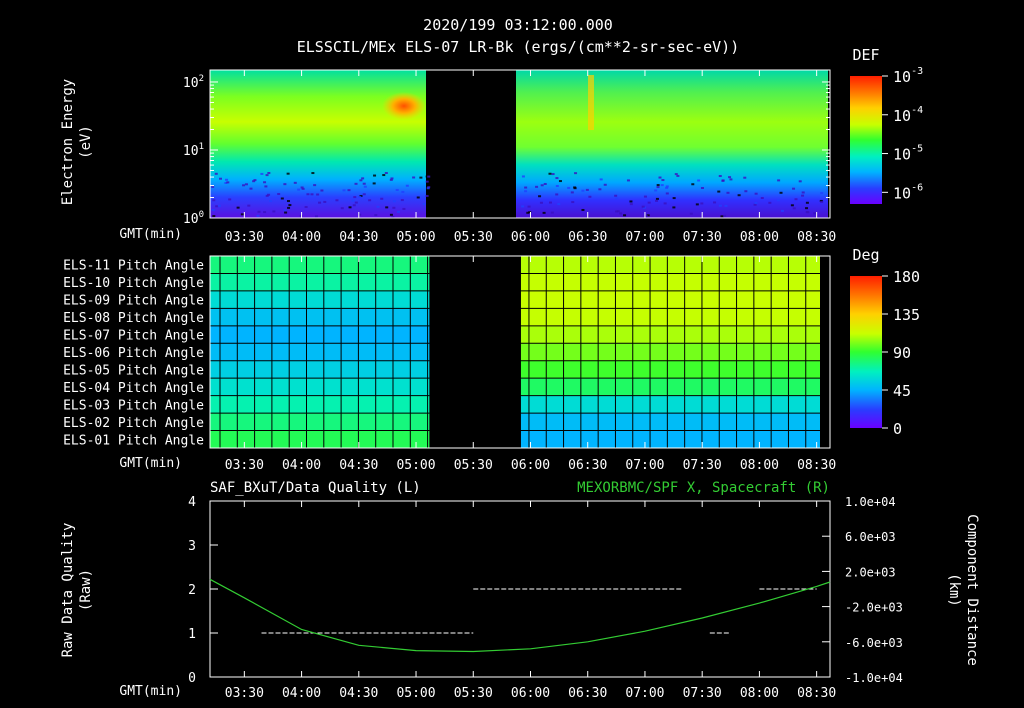 This screenshot has width=1024, height=708. I want to click on time-axis-label: GMT(min), so click(150, 234).